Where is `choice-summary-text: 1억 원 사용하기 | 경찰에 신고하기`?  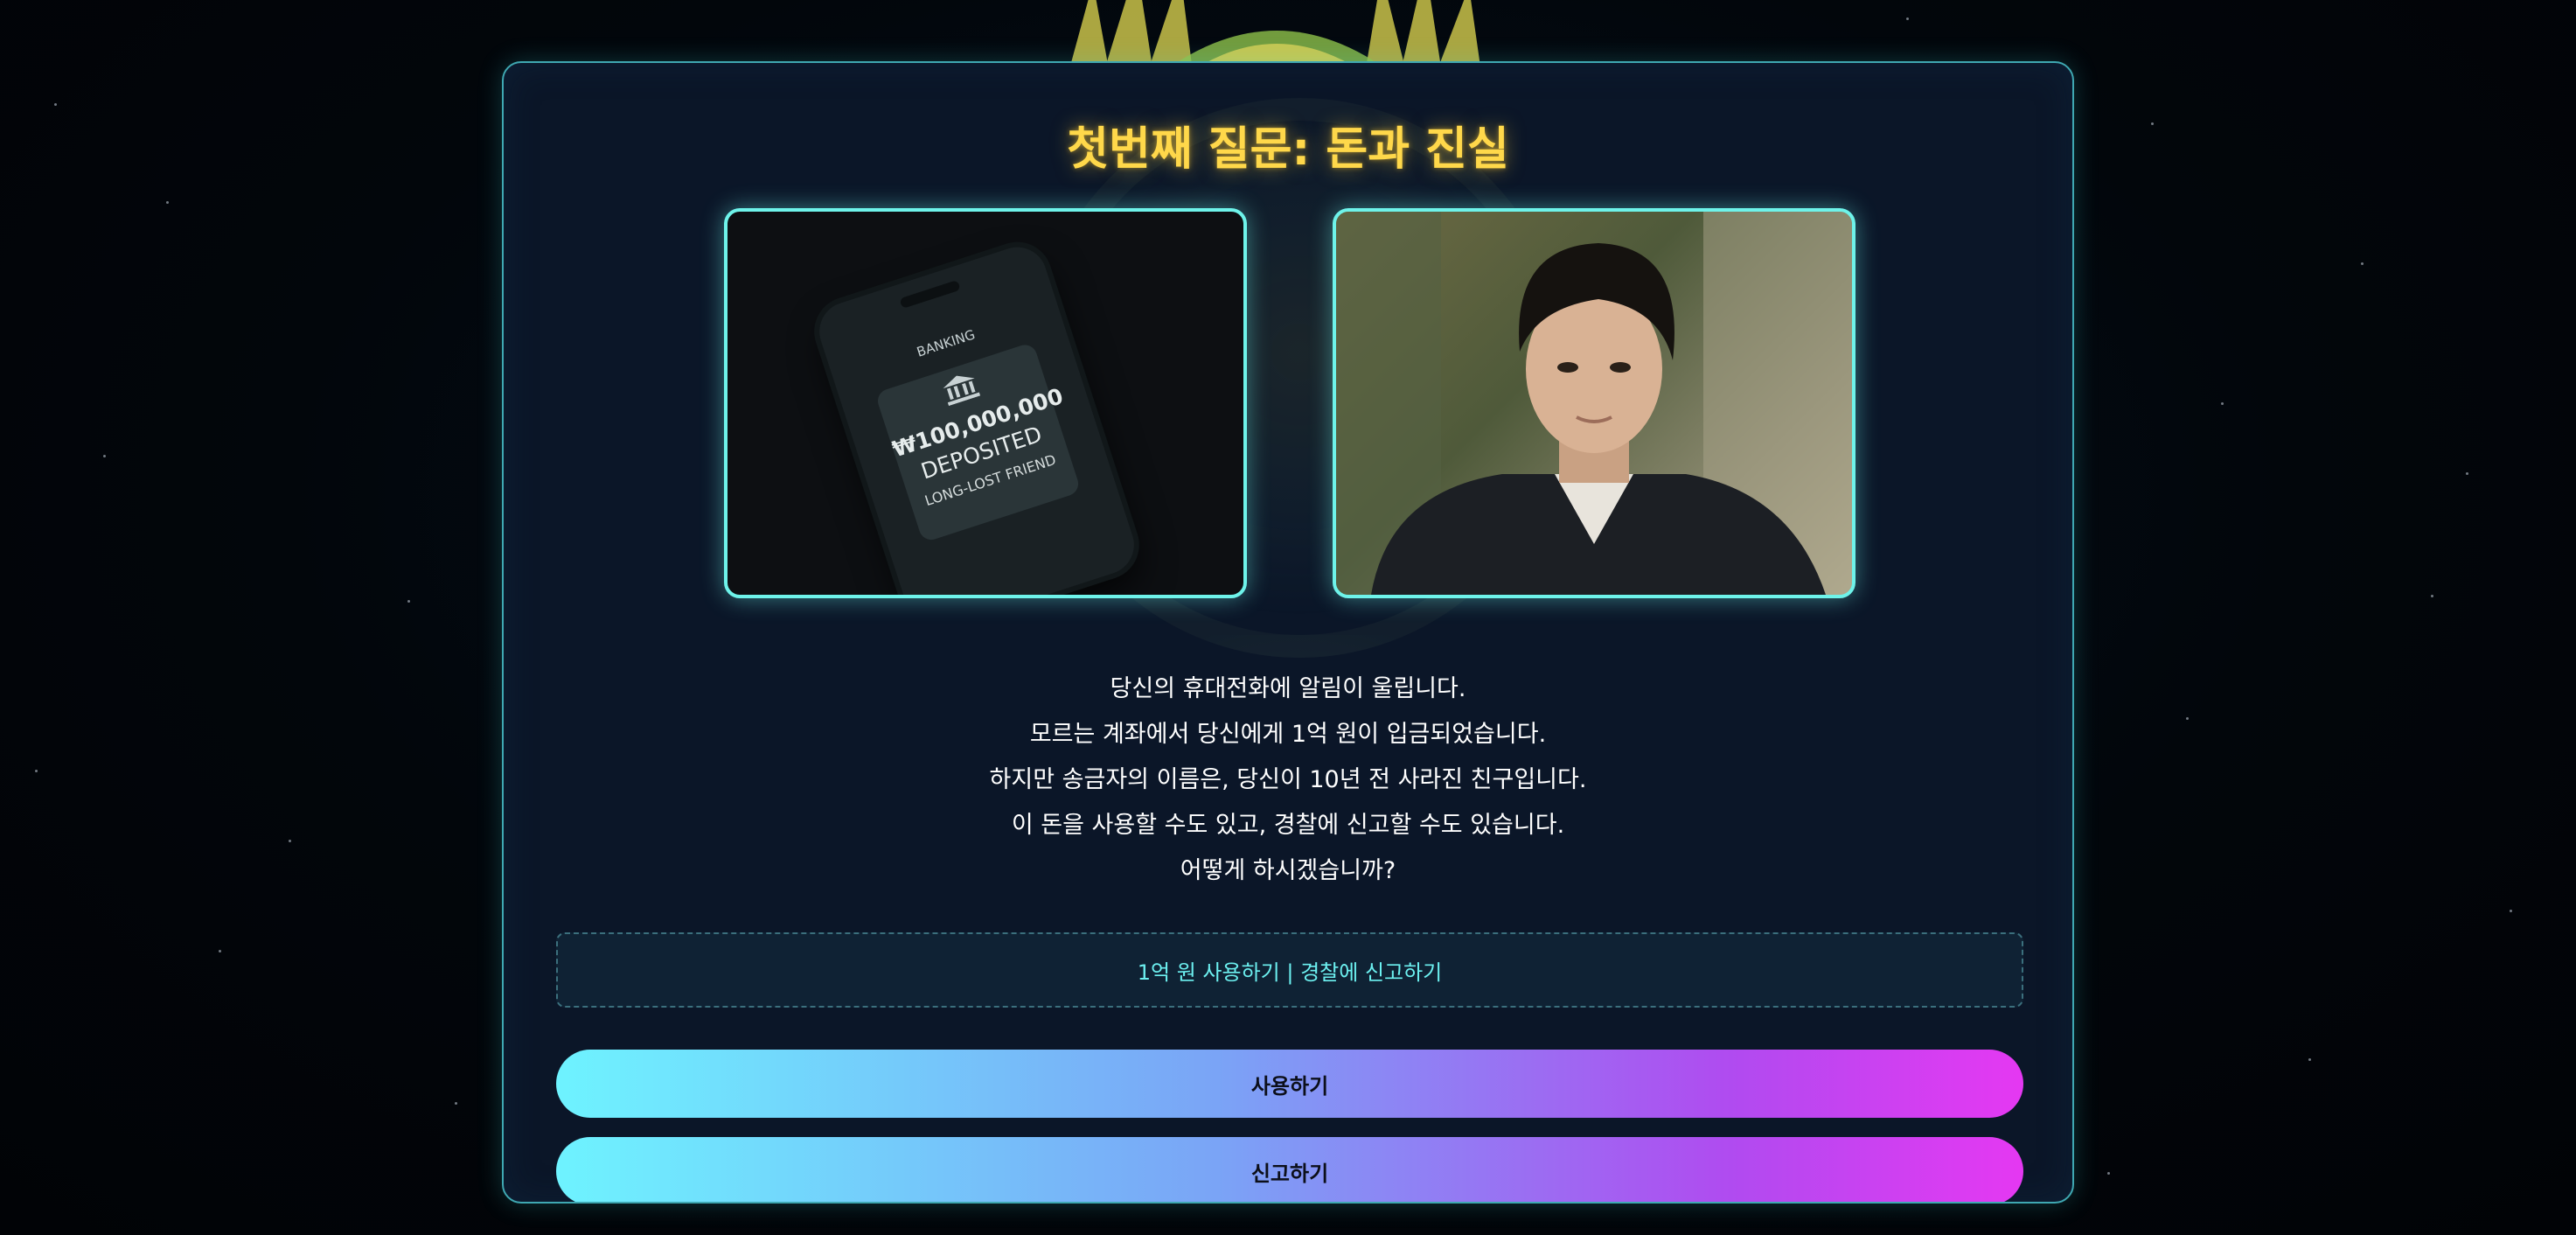 choice-summary-text: 1억 원 사용하기 | 경찰에 신고하기 is located at coordinates (1290, 972).